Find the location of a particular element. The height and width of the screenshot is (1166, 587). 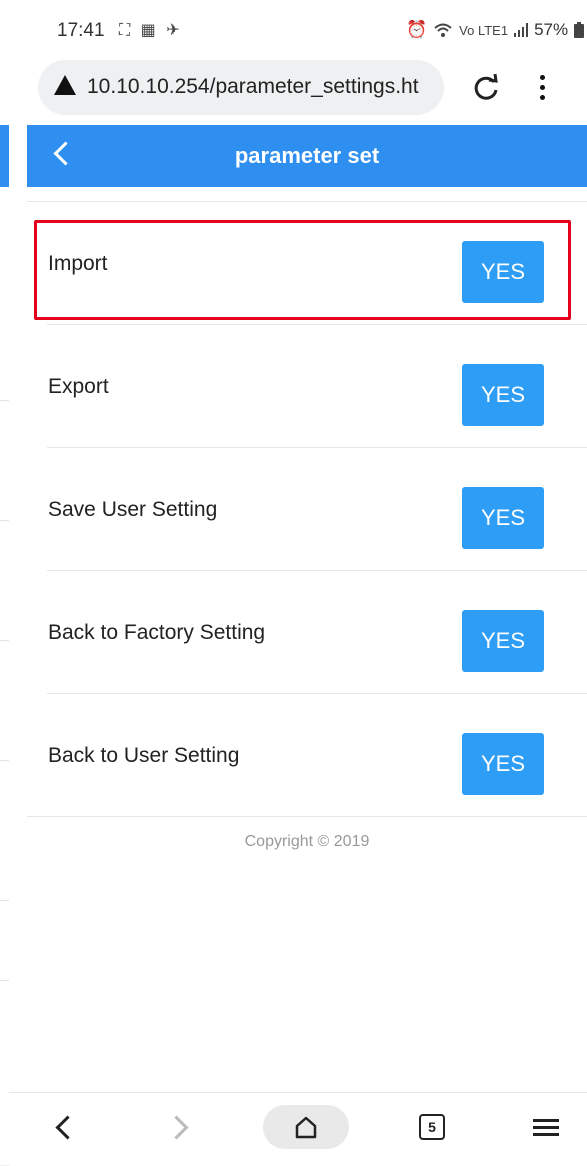

setting-label: Save User Setting is located at coordinates (133, 509).